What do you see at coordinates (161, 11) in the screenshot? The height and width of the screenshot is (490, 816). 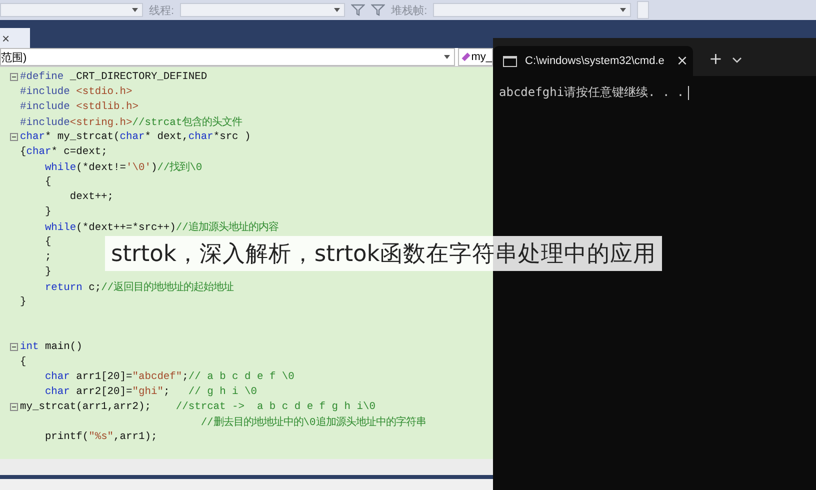 I see `thread-label: 线程:` at bounding box center [161, 11].